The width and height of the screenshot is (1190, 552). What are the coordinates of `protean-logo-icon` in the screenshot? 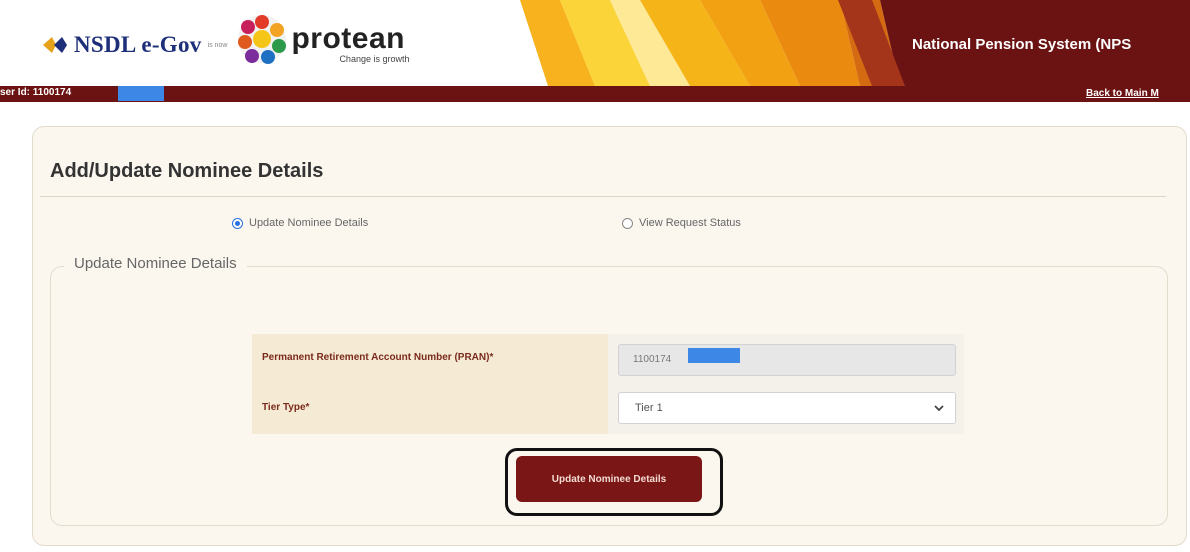 It's located at (262, 39).